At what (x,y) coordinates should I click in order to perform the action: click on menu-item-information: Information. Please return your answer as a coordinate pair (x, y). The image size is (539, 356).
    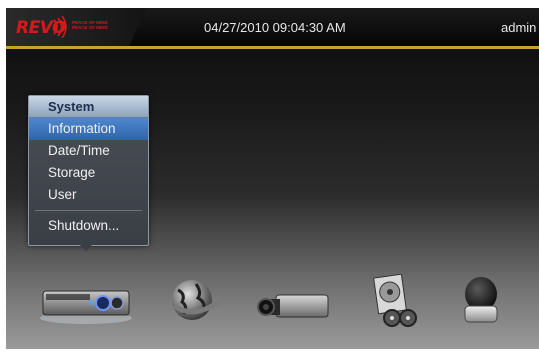
    Looking at the image, I should click on (88, 129).